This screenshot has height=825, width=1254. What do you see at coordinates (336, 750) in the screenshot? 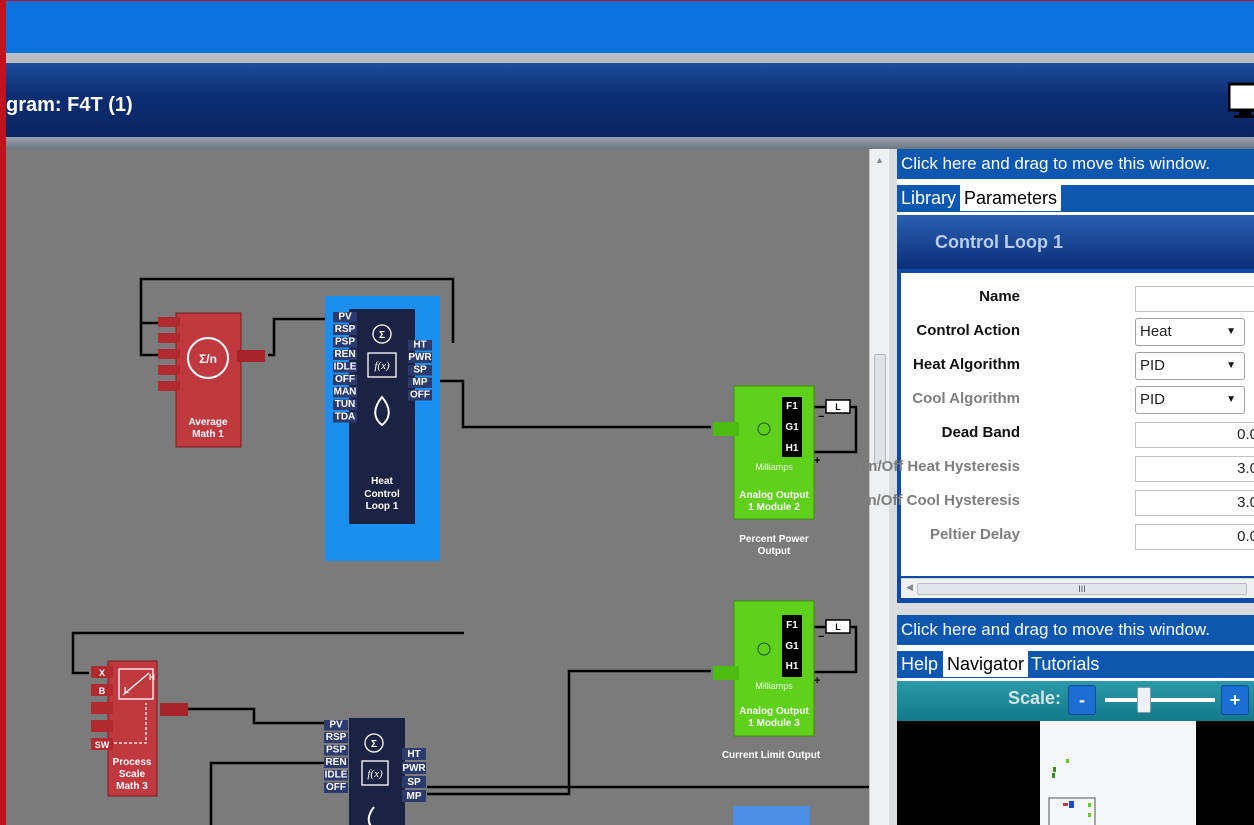
I see `input-port-label: PSP` at bounding box center [336, 750].